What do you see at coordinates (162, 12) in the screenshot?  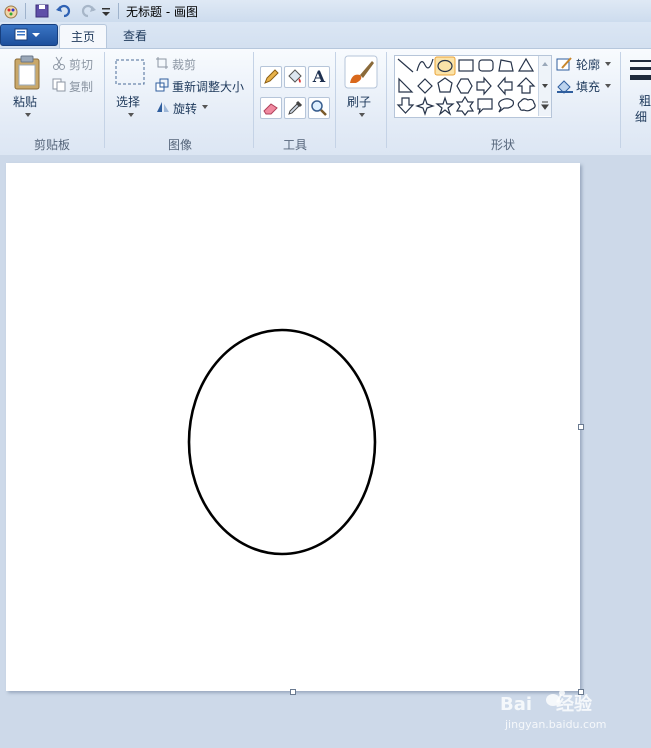 I see `window-title: 无标题 - 画图` at bounding box center [162, 12].